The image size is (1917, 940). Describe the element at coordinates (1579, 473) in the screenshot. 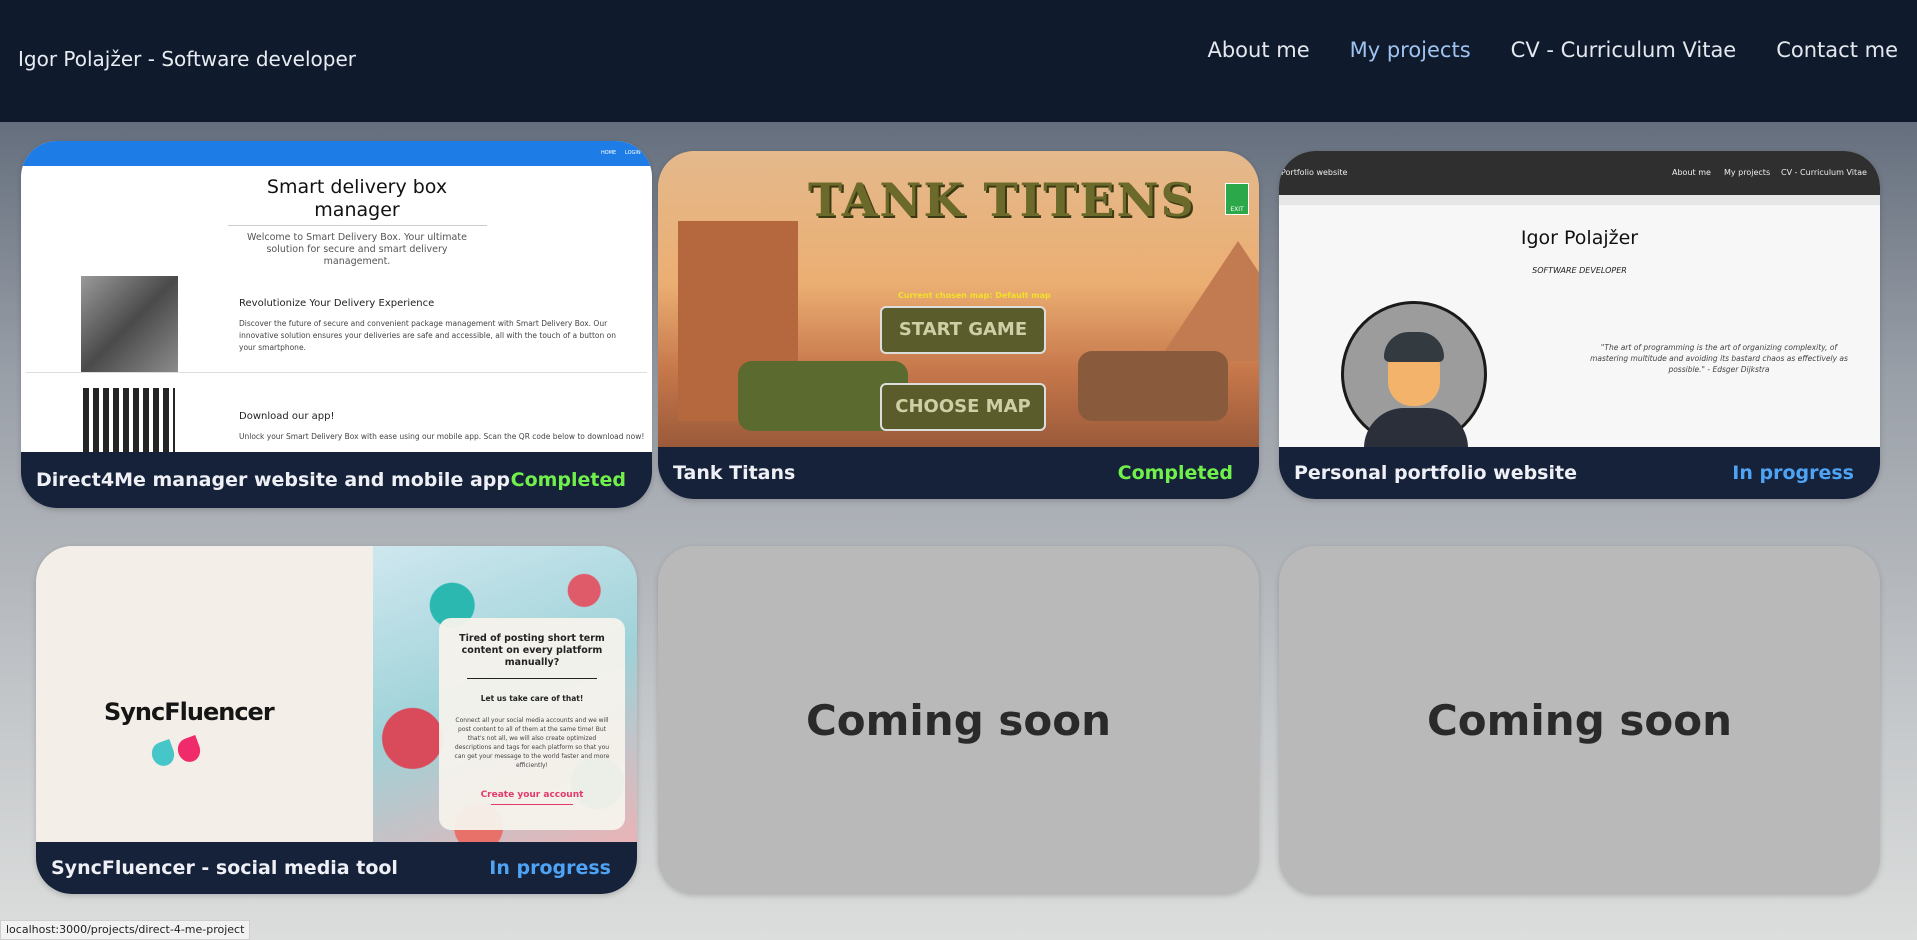

I see `project-card-footer: Personal portfolio website In progress` at that location.